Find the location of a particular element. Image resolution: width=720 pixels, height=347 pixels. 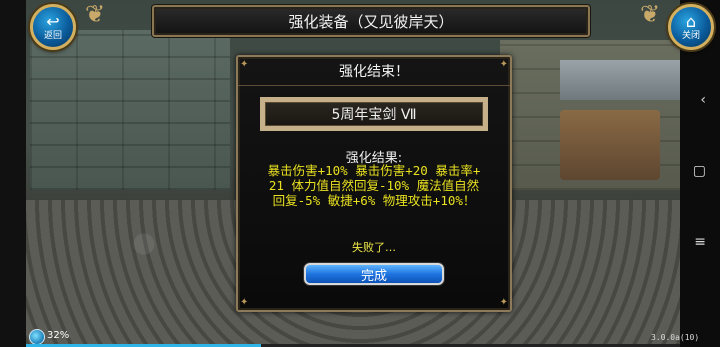

android-back-icon: ‹ is located at coordinates (703, 100).